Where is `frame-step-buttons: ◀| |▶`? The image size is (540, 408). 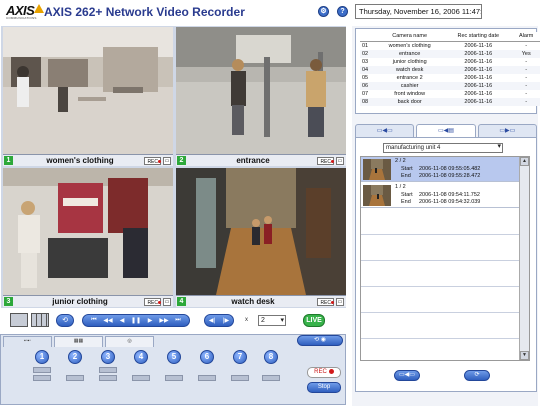
frame-step-buttons: ◀| |▶ is located at coordinates (219, 320).